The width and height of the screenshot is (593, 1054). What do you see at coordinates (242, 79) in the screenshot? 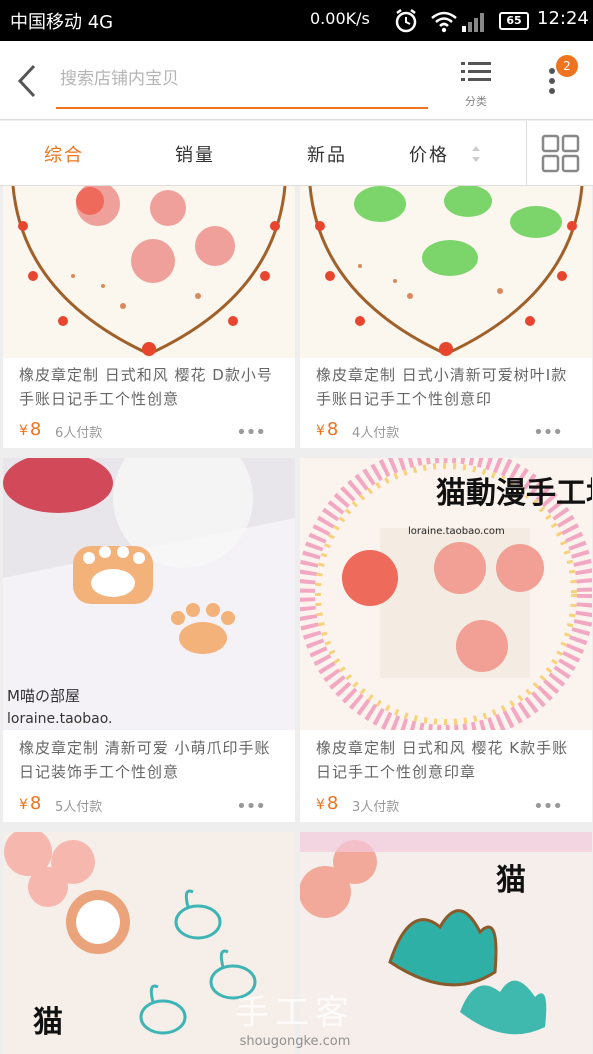
I see `search-input` at bounding box center [242, 79].